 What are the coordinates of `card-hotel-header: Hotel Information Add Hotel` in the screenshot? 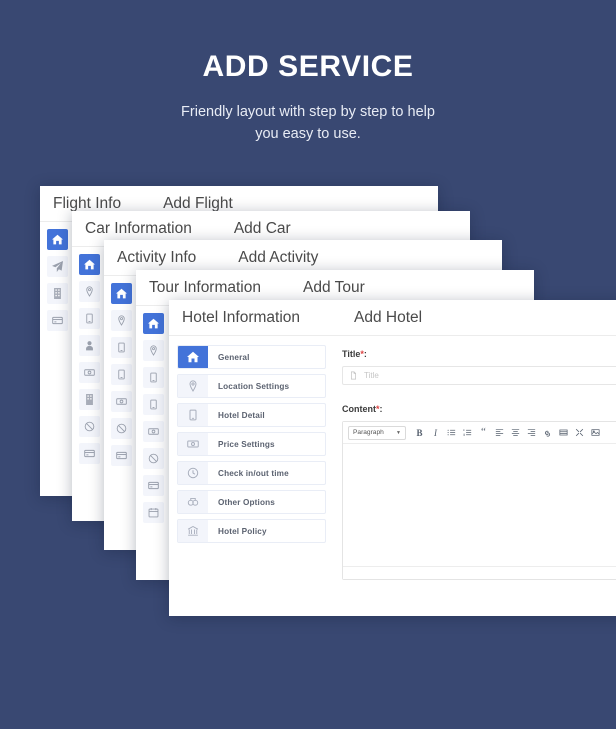 It's located at (392, 318).